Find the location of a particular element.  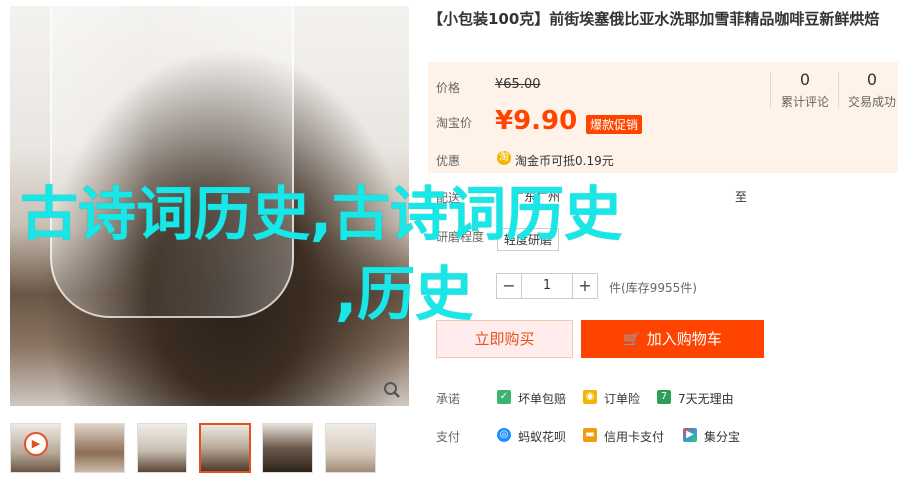

original-price-label: 价格 is located at coordinates (448, 88).